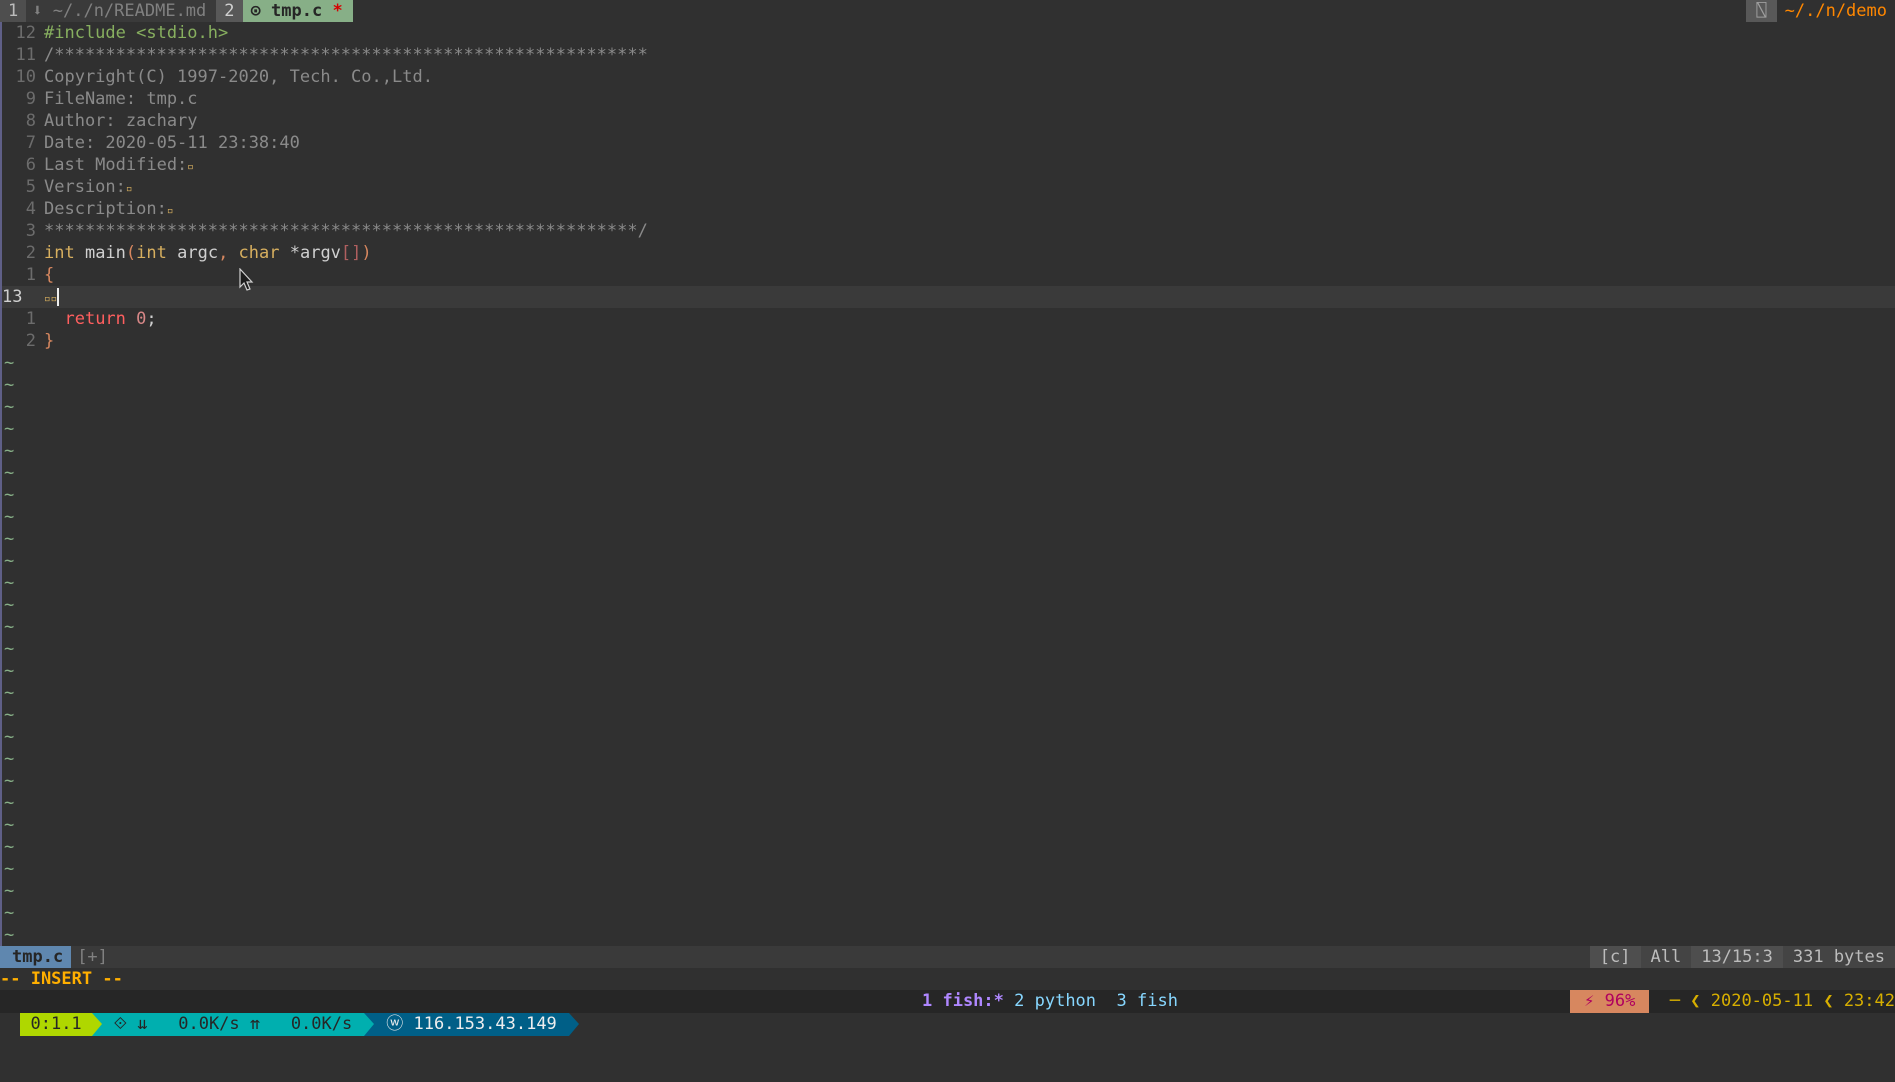  What do you see at coordinates (30, 165) in the screenshot?
I see `line-number: 6` at bounding box center [30, 165].